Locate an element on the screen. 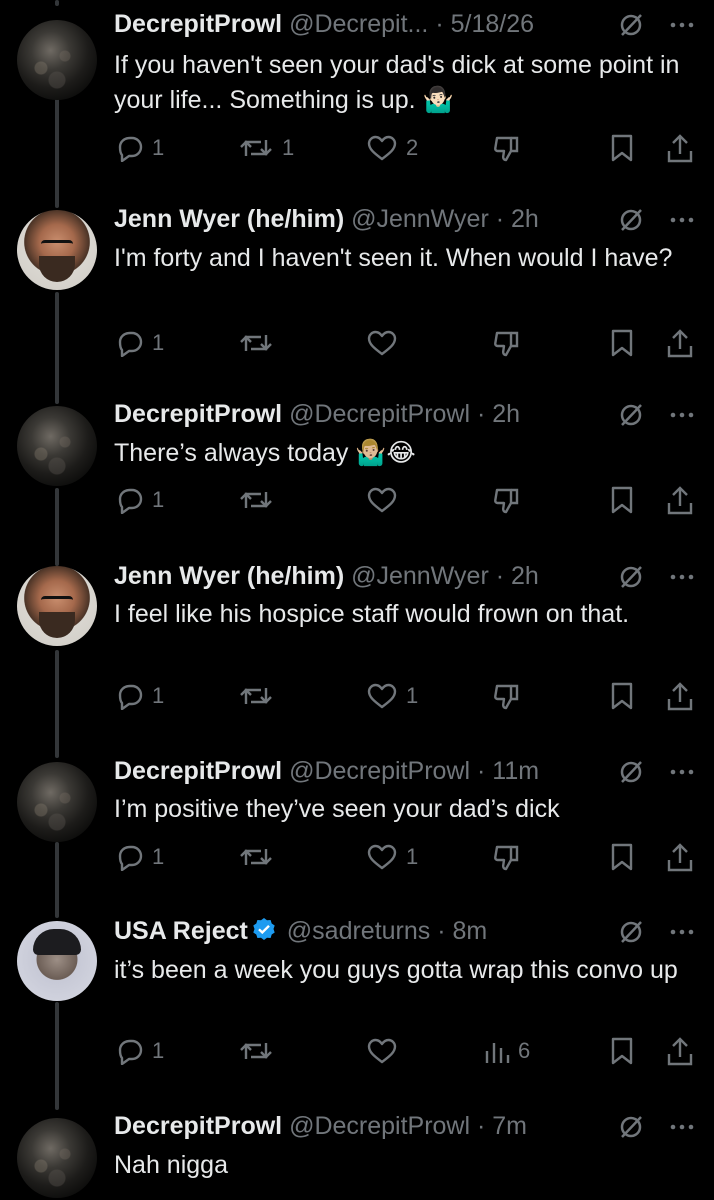  like-count: 1 is located at coordinates (412, 856).